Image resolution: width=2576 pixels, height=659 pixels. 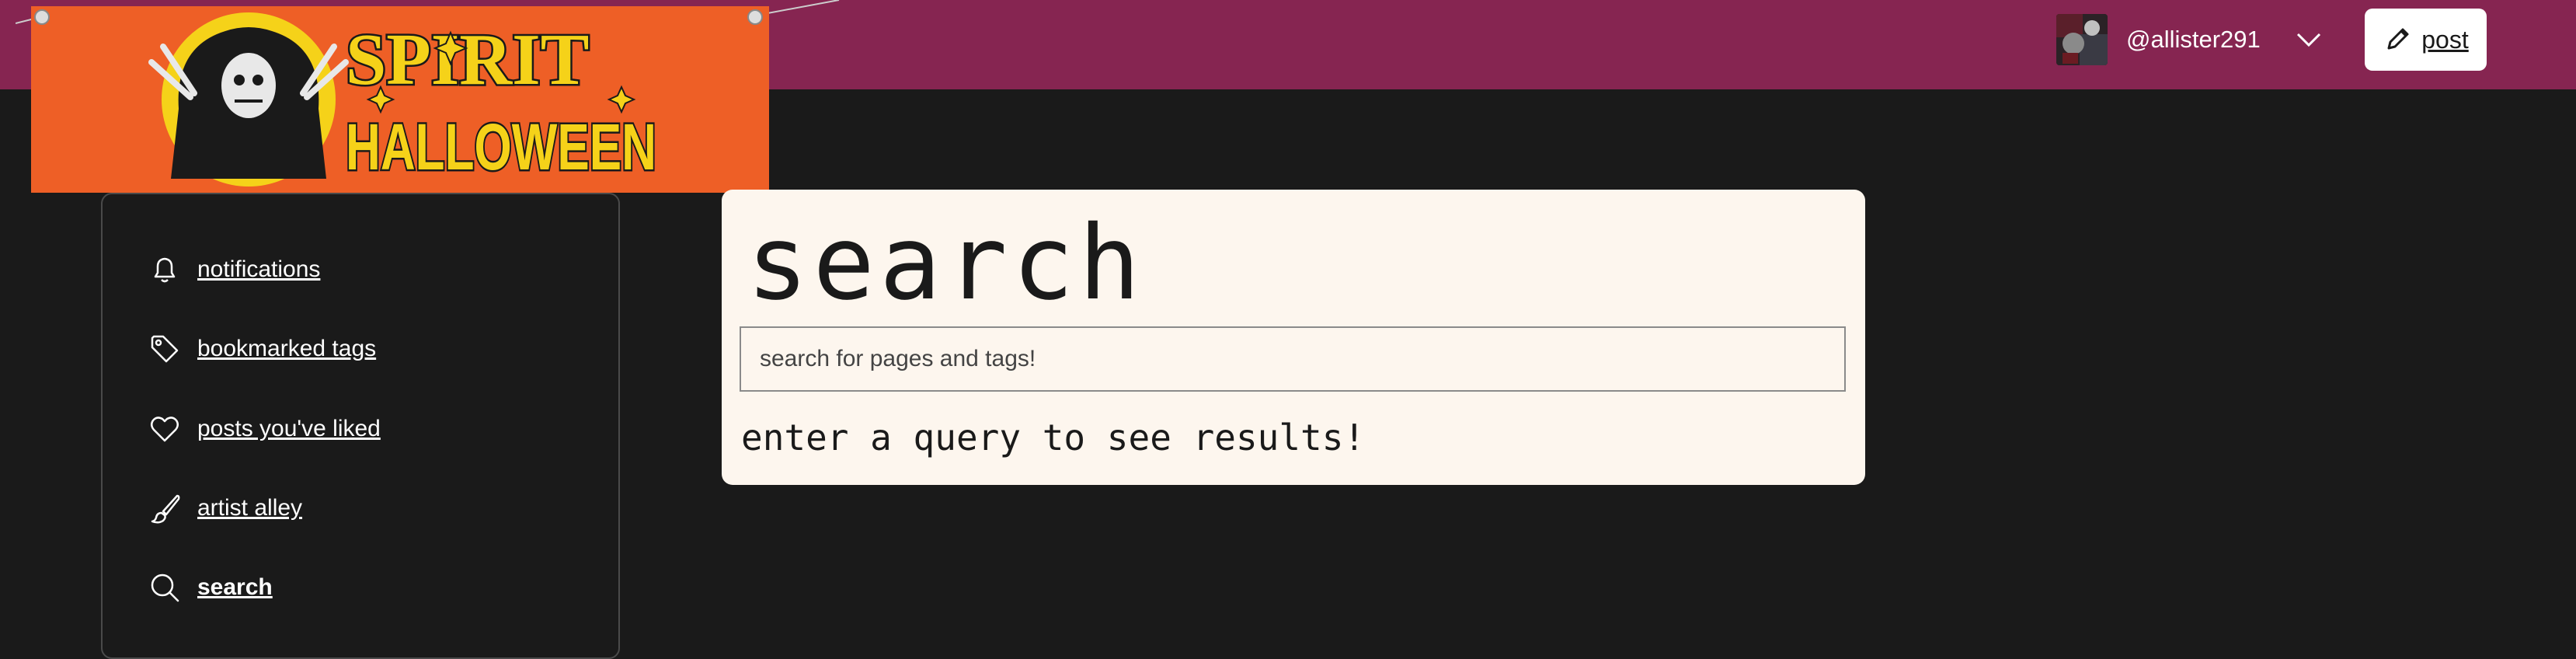 I want to click on spirit-halloween-banner: SPIRIT HALLOWEEN, so click(x=431, y=101).